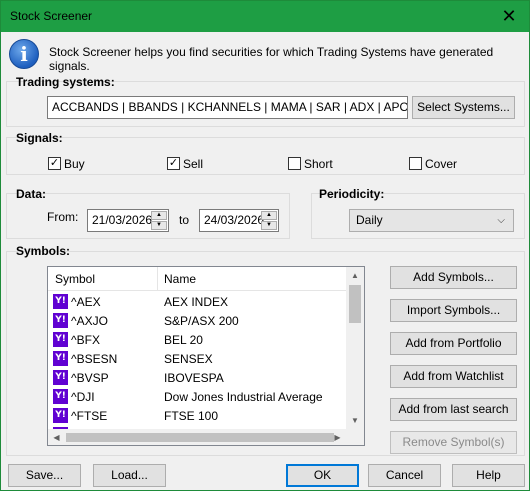  Describe the element at coordinates (43, 251) in the screenshot. I see `symbols-label: Symbols:` at that location.